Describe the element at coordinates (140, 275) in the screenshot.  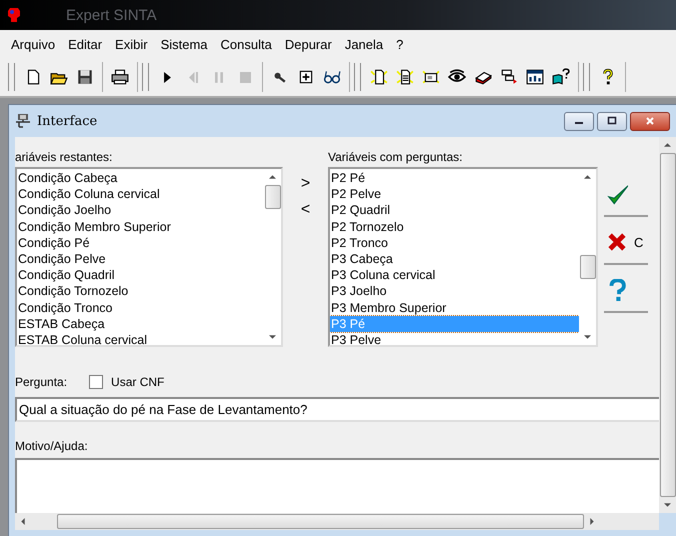
I see `list-item: Condição Quadril` at that location.